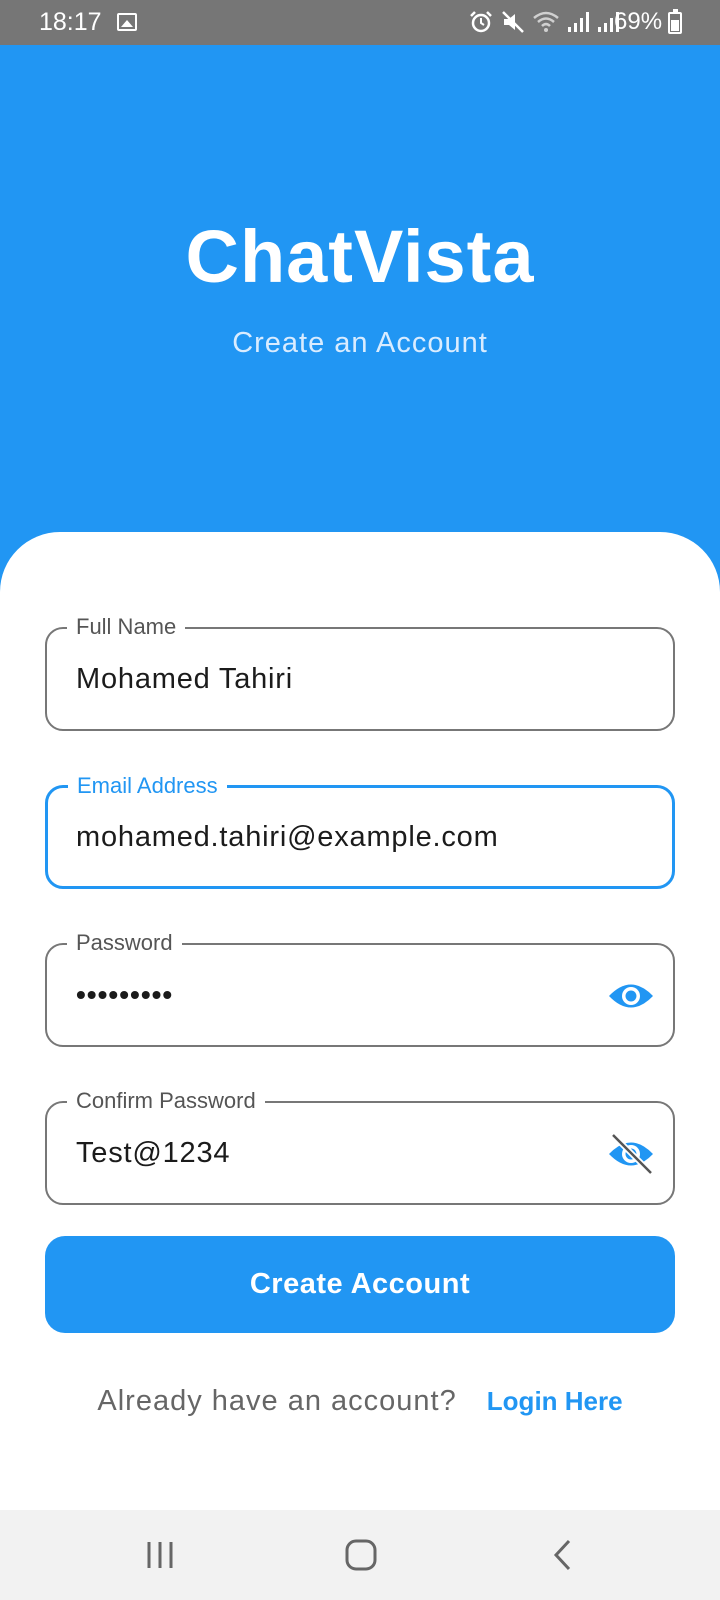 The height and width of the screenshot is (1600, 720). Describe the element at coordinates (127, 22) in the screenshot. I see `image-notification-icon` at that location.